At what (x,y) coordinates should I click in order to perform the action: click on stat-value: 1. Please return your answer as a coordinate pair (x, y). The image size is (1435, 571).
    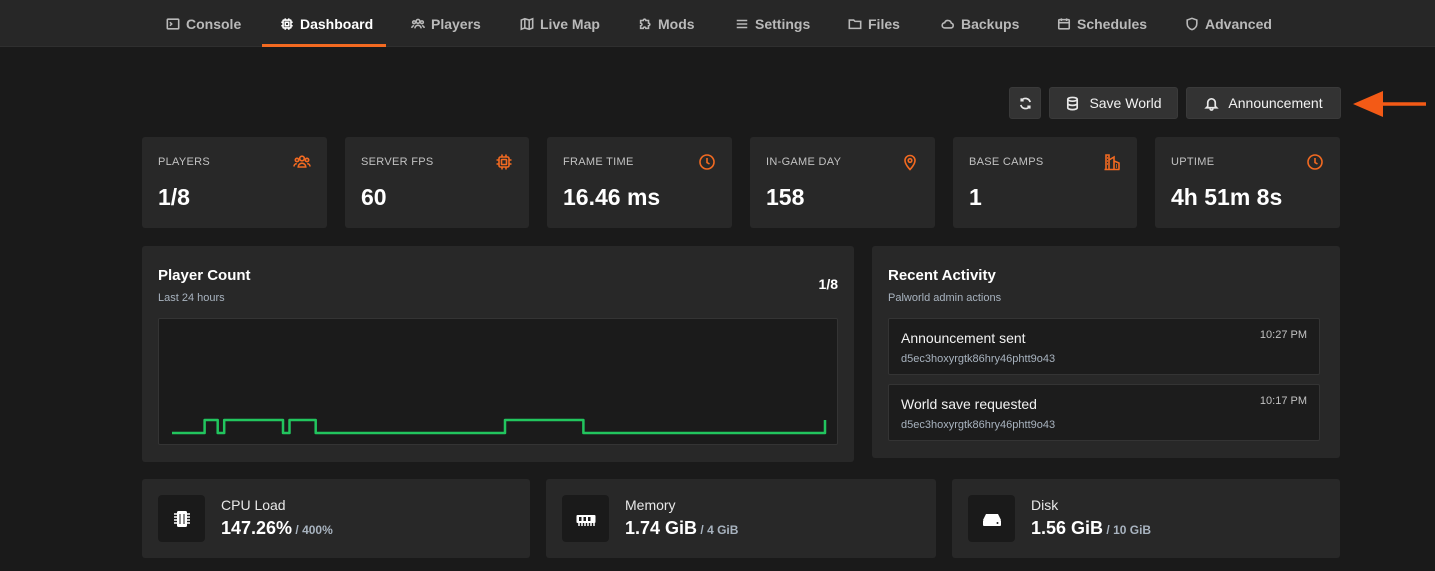
    Looking at the image, I should click on (975, 197).